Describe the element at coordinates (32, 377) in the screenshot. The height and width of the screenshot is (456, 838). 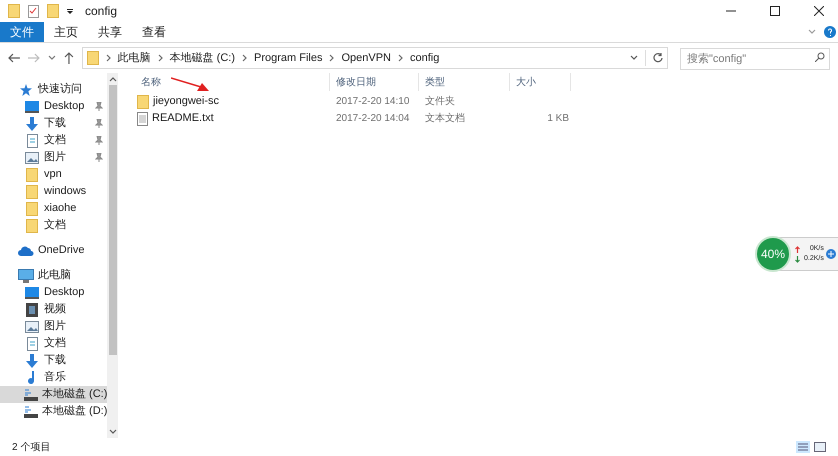
I see `music-note-icon` at that location.